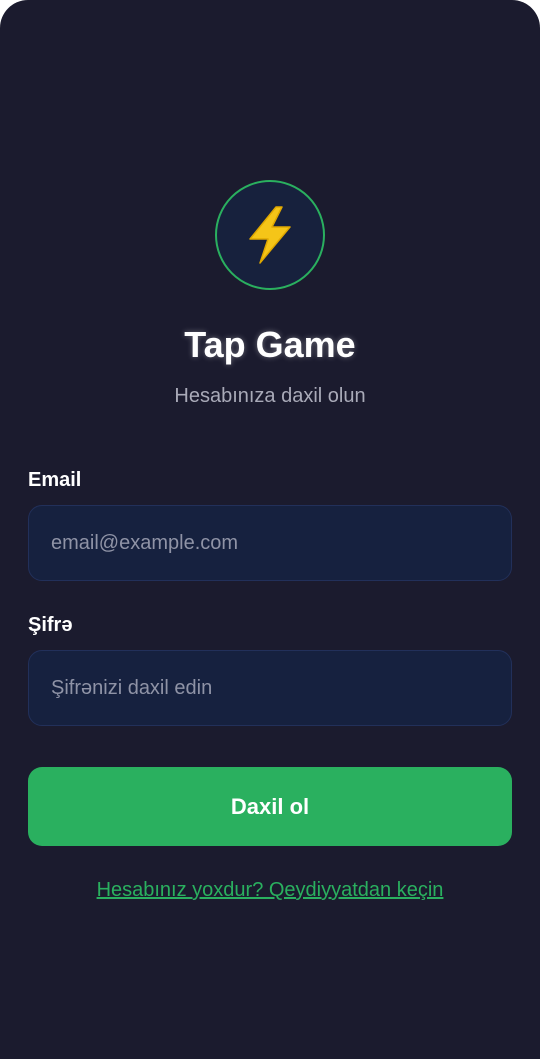 The image size is (540, 1059). What do you see at coordinates (270, 806) in the screenshot?
I see `login-button: Daxil ol` at bounding box center [270, 806].